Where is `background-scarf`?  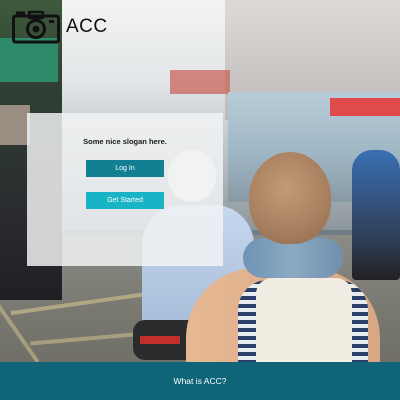
background-scarf is located at coordinates (293, 258).